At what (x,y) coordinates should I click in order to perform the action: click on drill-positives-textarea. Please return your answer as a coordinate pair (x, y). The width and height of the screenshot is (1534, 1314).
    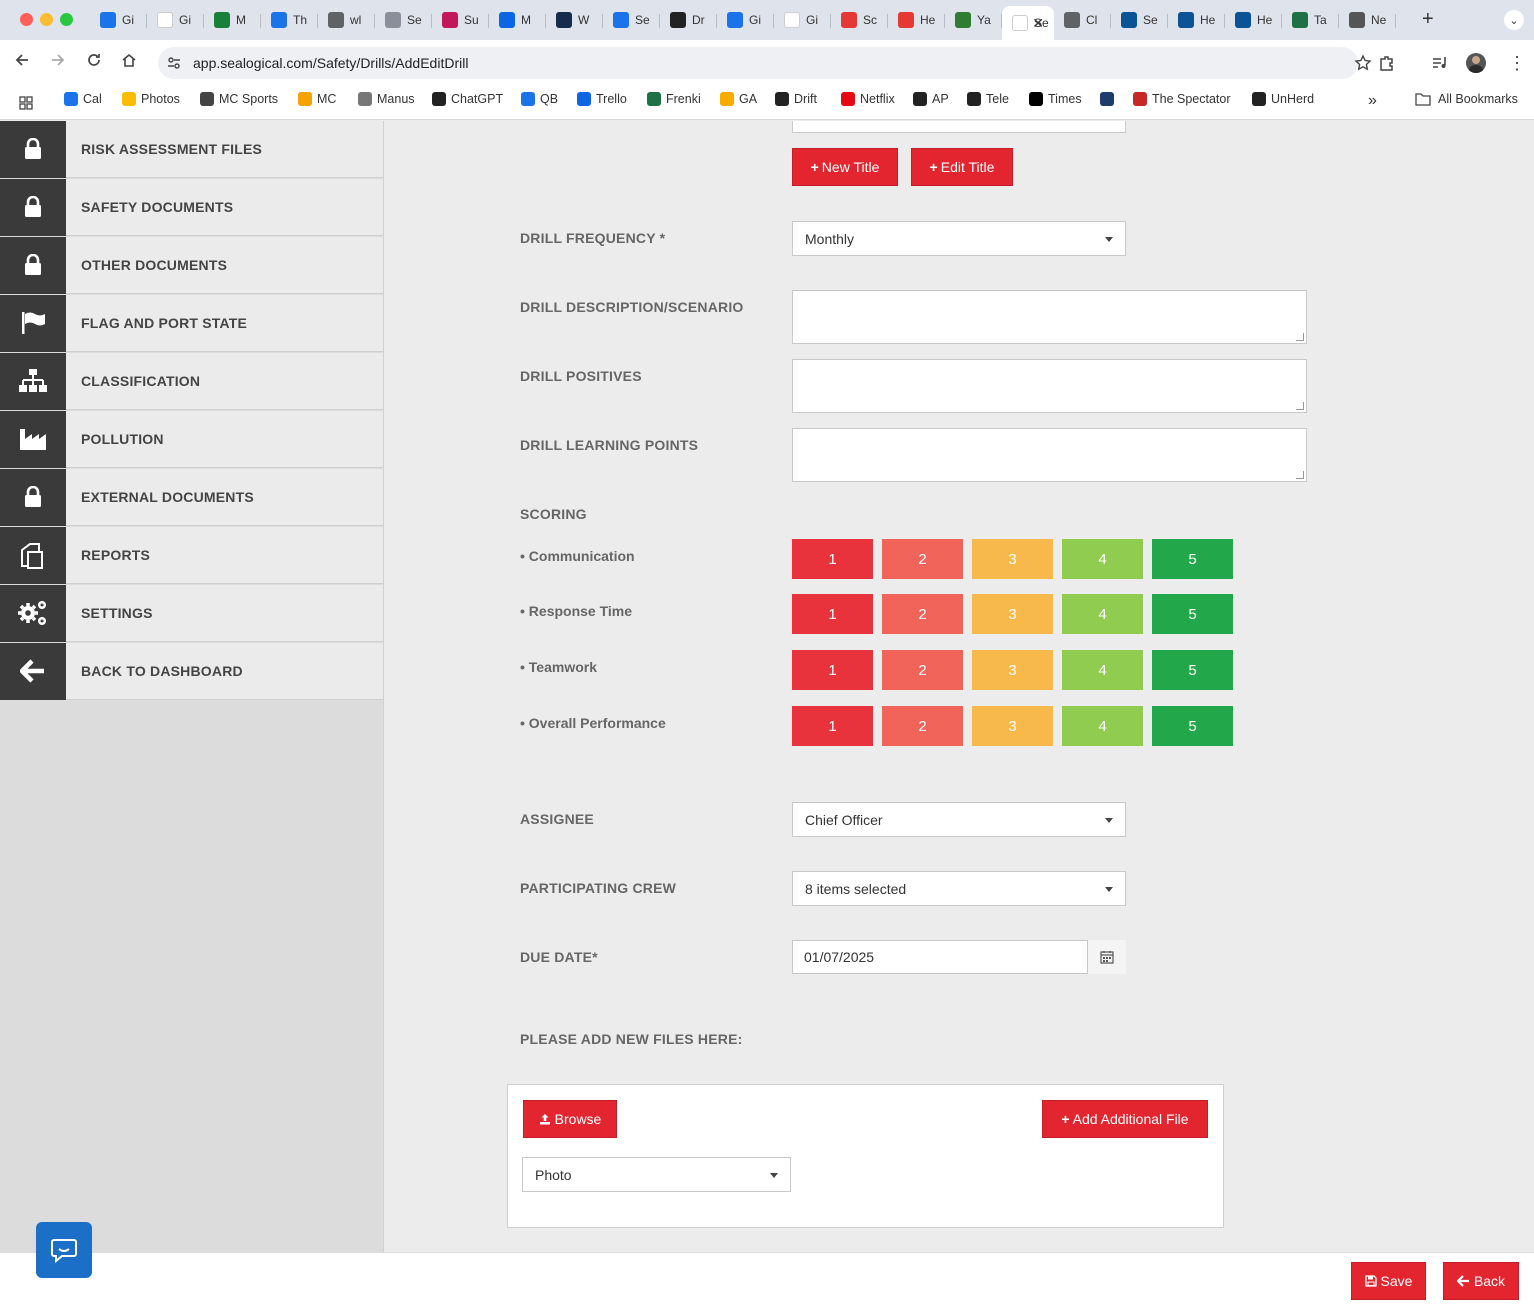
    Looking at the image, I should click on (1049, 386).